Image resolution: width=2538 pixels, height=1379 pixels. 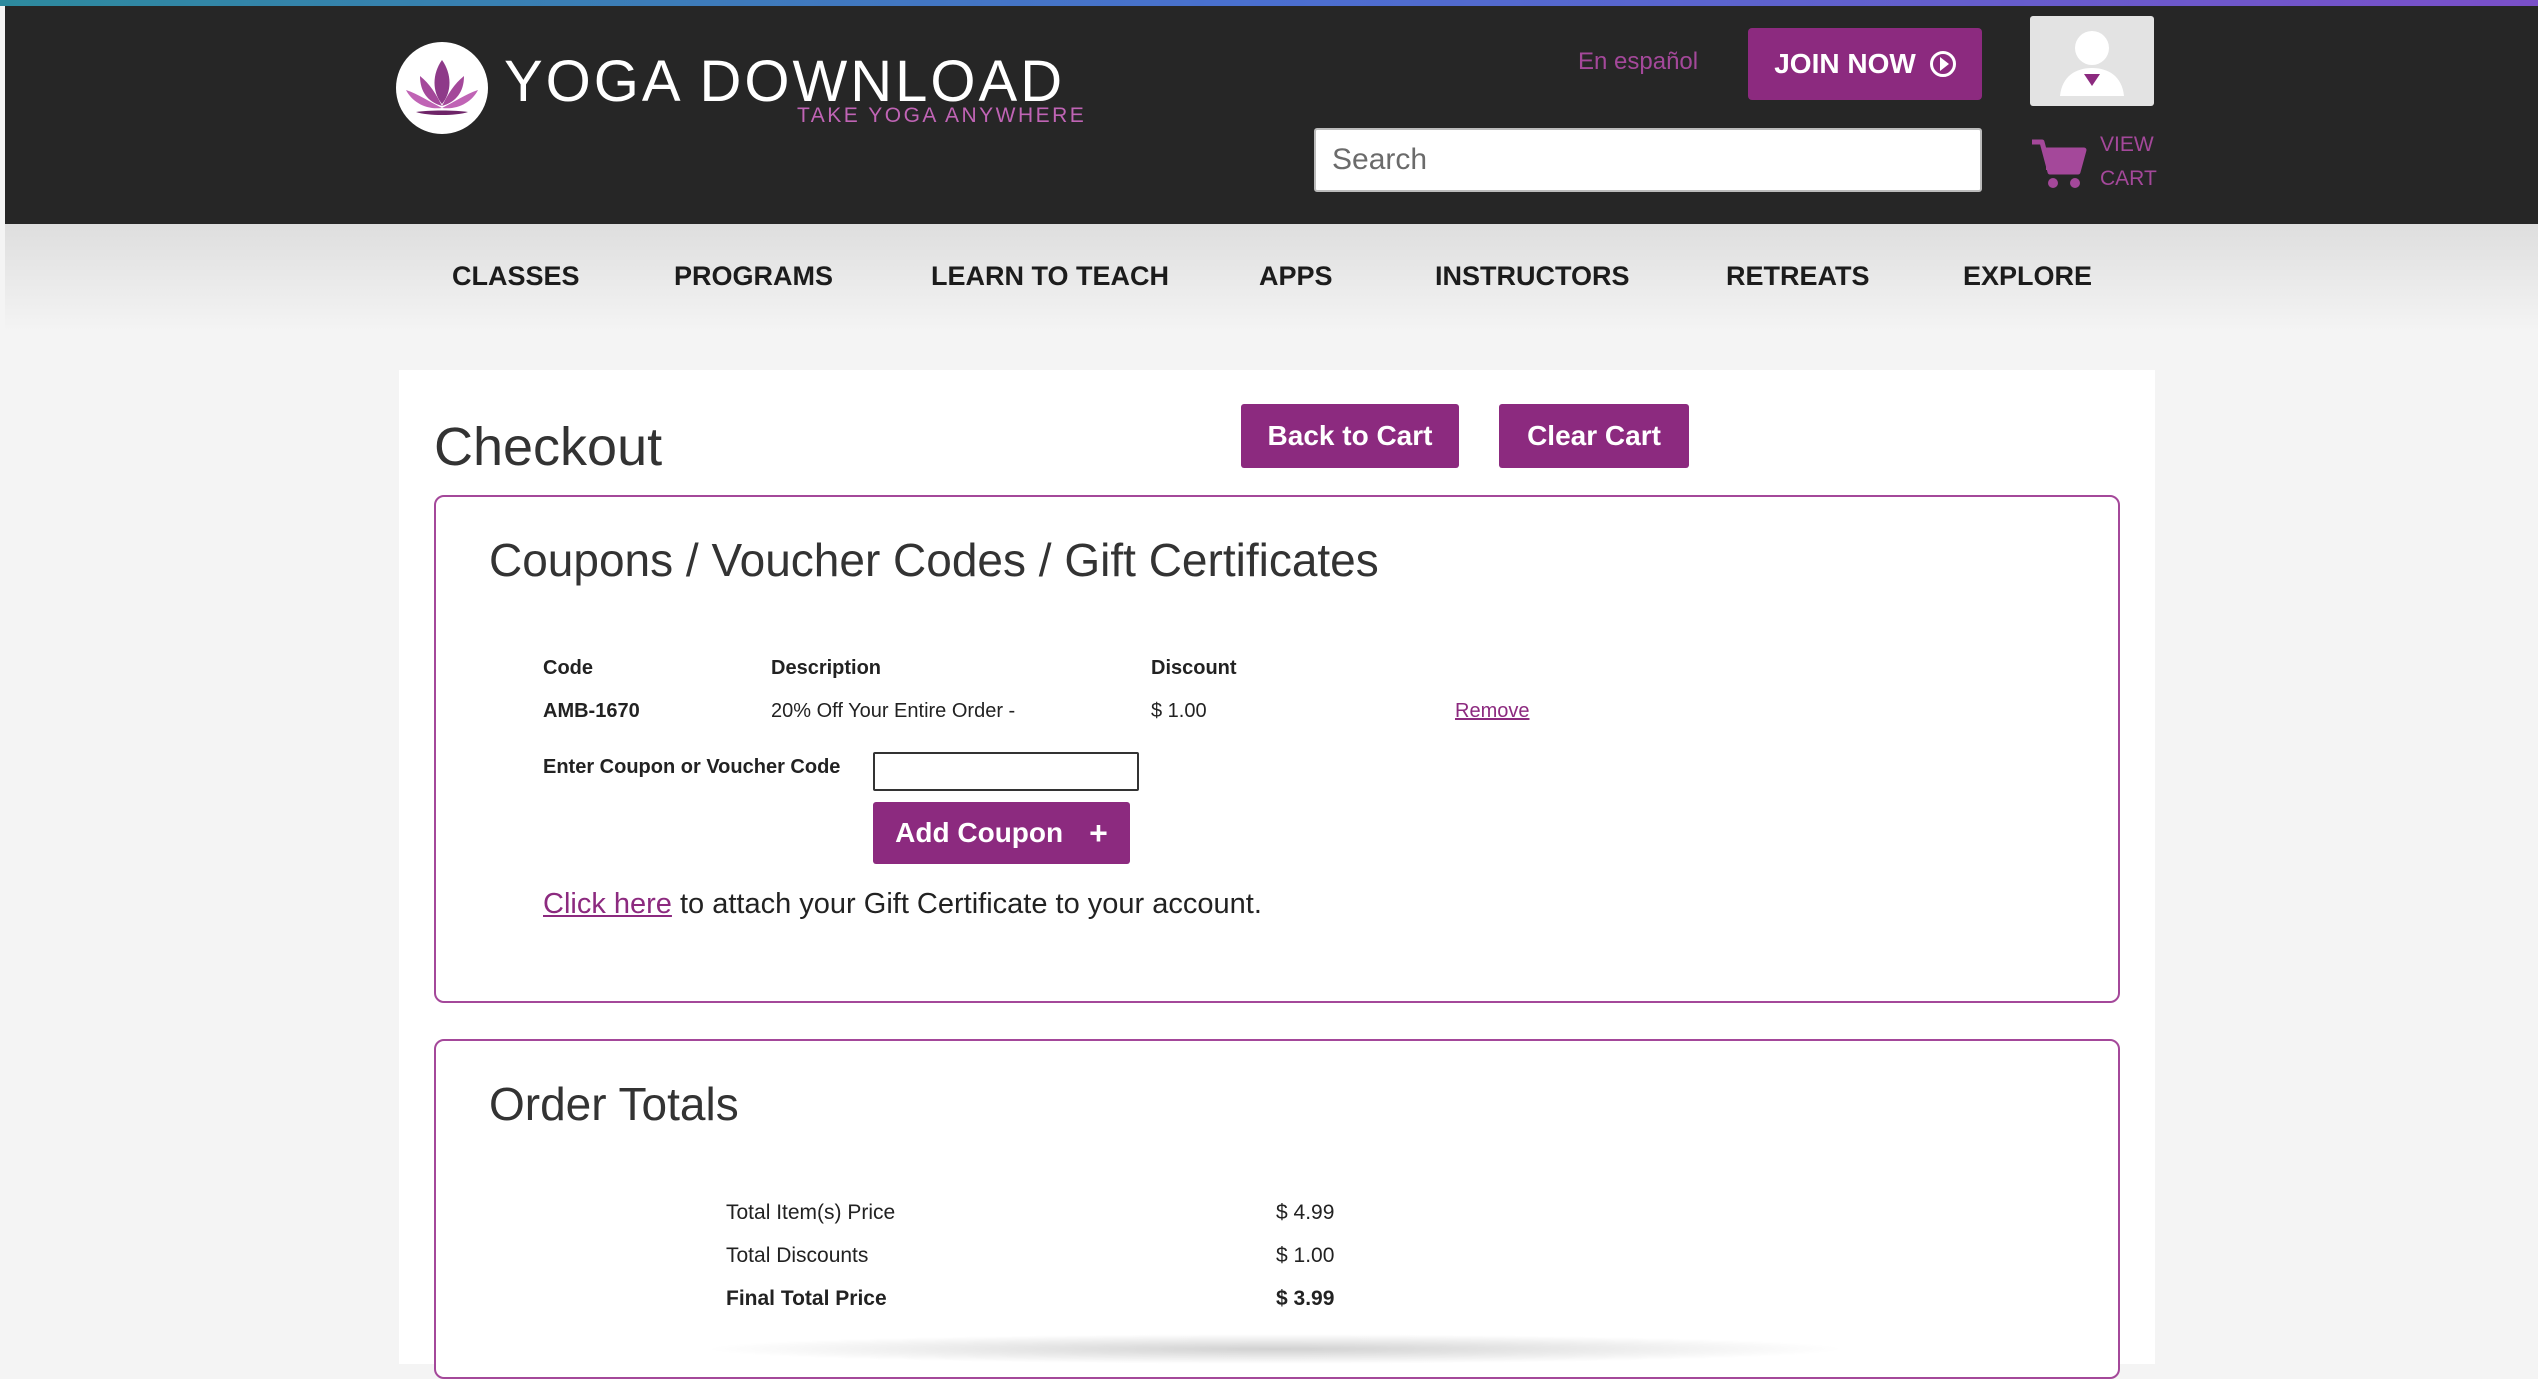 I want to click on gift-certificate-link: Click here, so click(x=607, y=904).